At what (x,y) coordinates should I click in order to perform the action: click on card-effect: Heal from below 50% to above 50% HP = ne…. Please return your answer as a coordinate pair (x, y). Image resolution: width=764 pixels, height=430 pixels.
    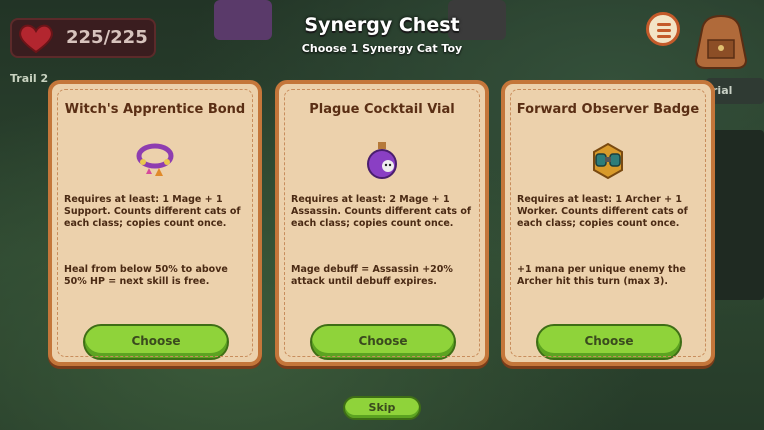
    Looking at the image, I should click on (146, 275).